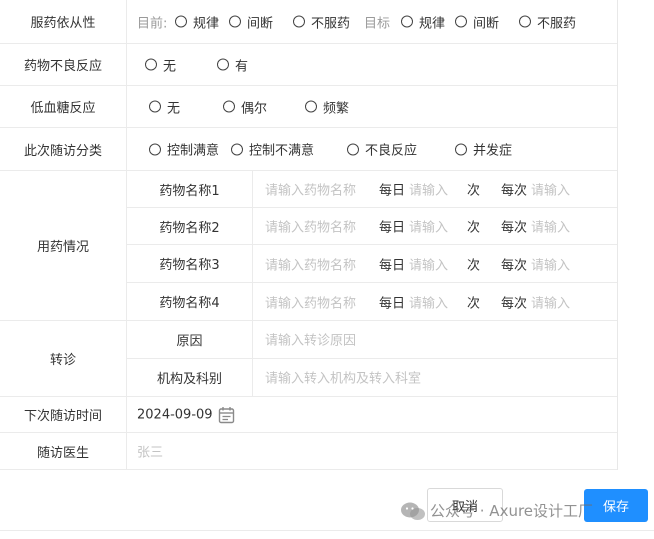  What do you see at coordinates (63, 106) in the screenshot?
I see `hypoglycemia-label: 低血糖反应` at bounding box center [63, 106].